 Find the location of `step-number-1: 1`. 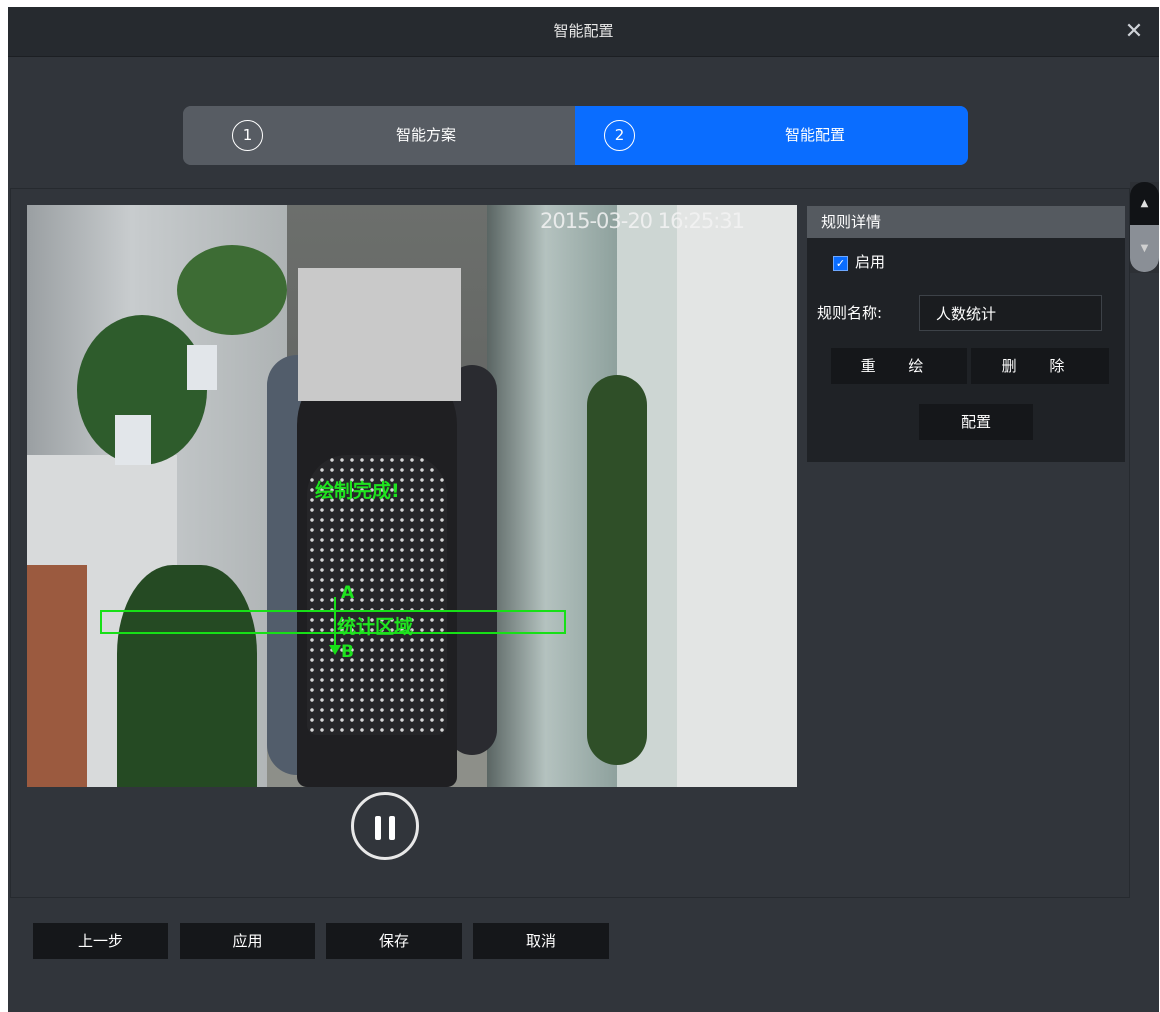

step-number-1: 1 is located at coordinates (247, 135).